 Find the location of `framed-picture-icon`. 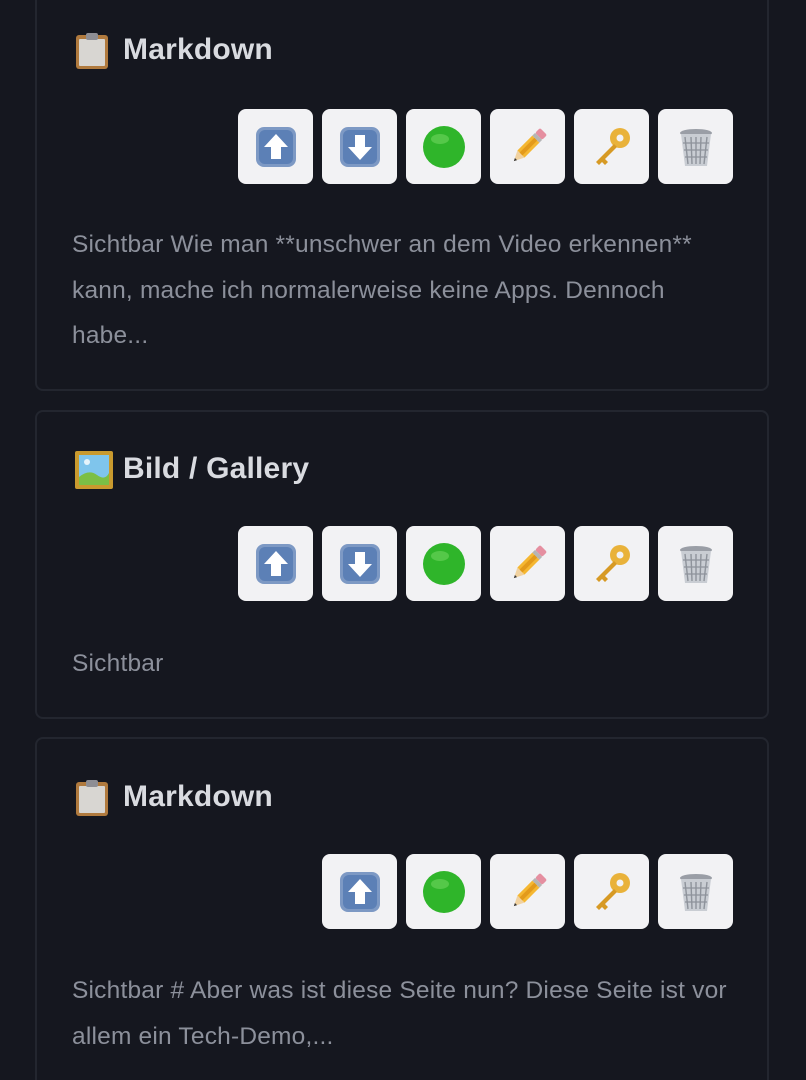

framed-picture-icon is located at coordinates (94, 470).